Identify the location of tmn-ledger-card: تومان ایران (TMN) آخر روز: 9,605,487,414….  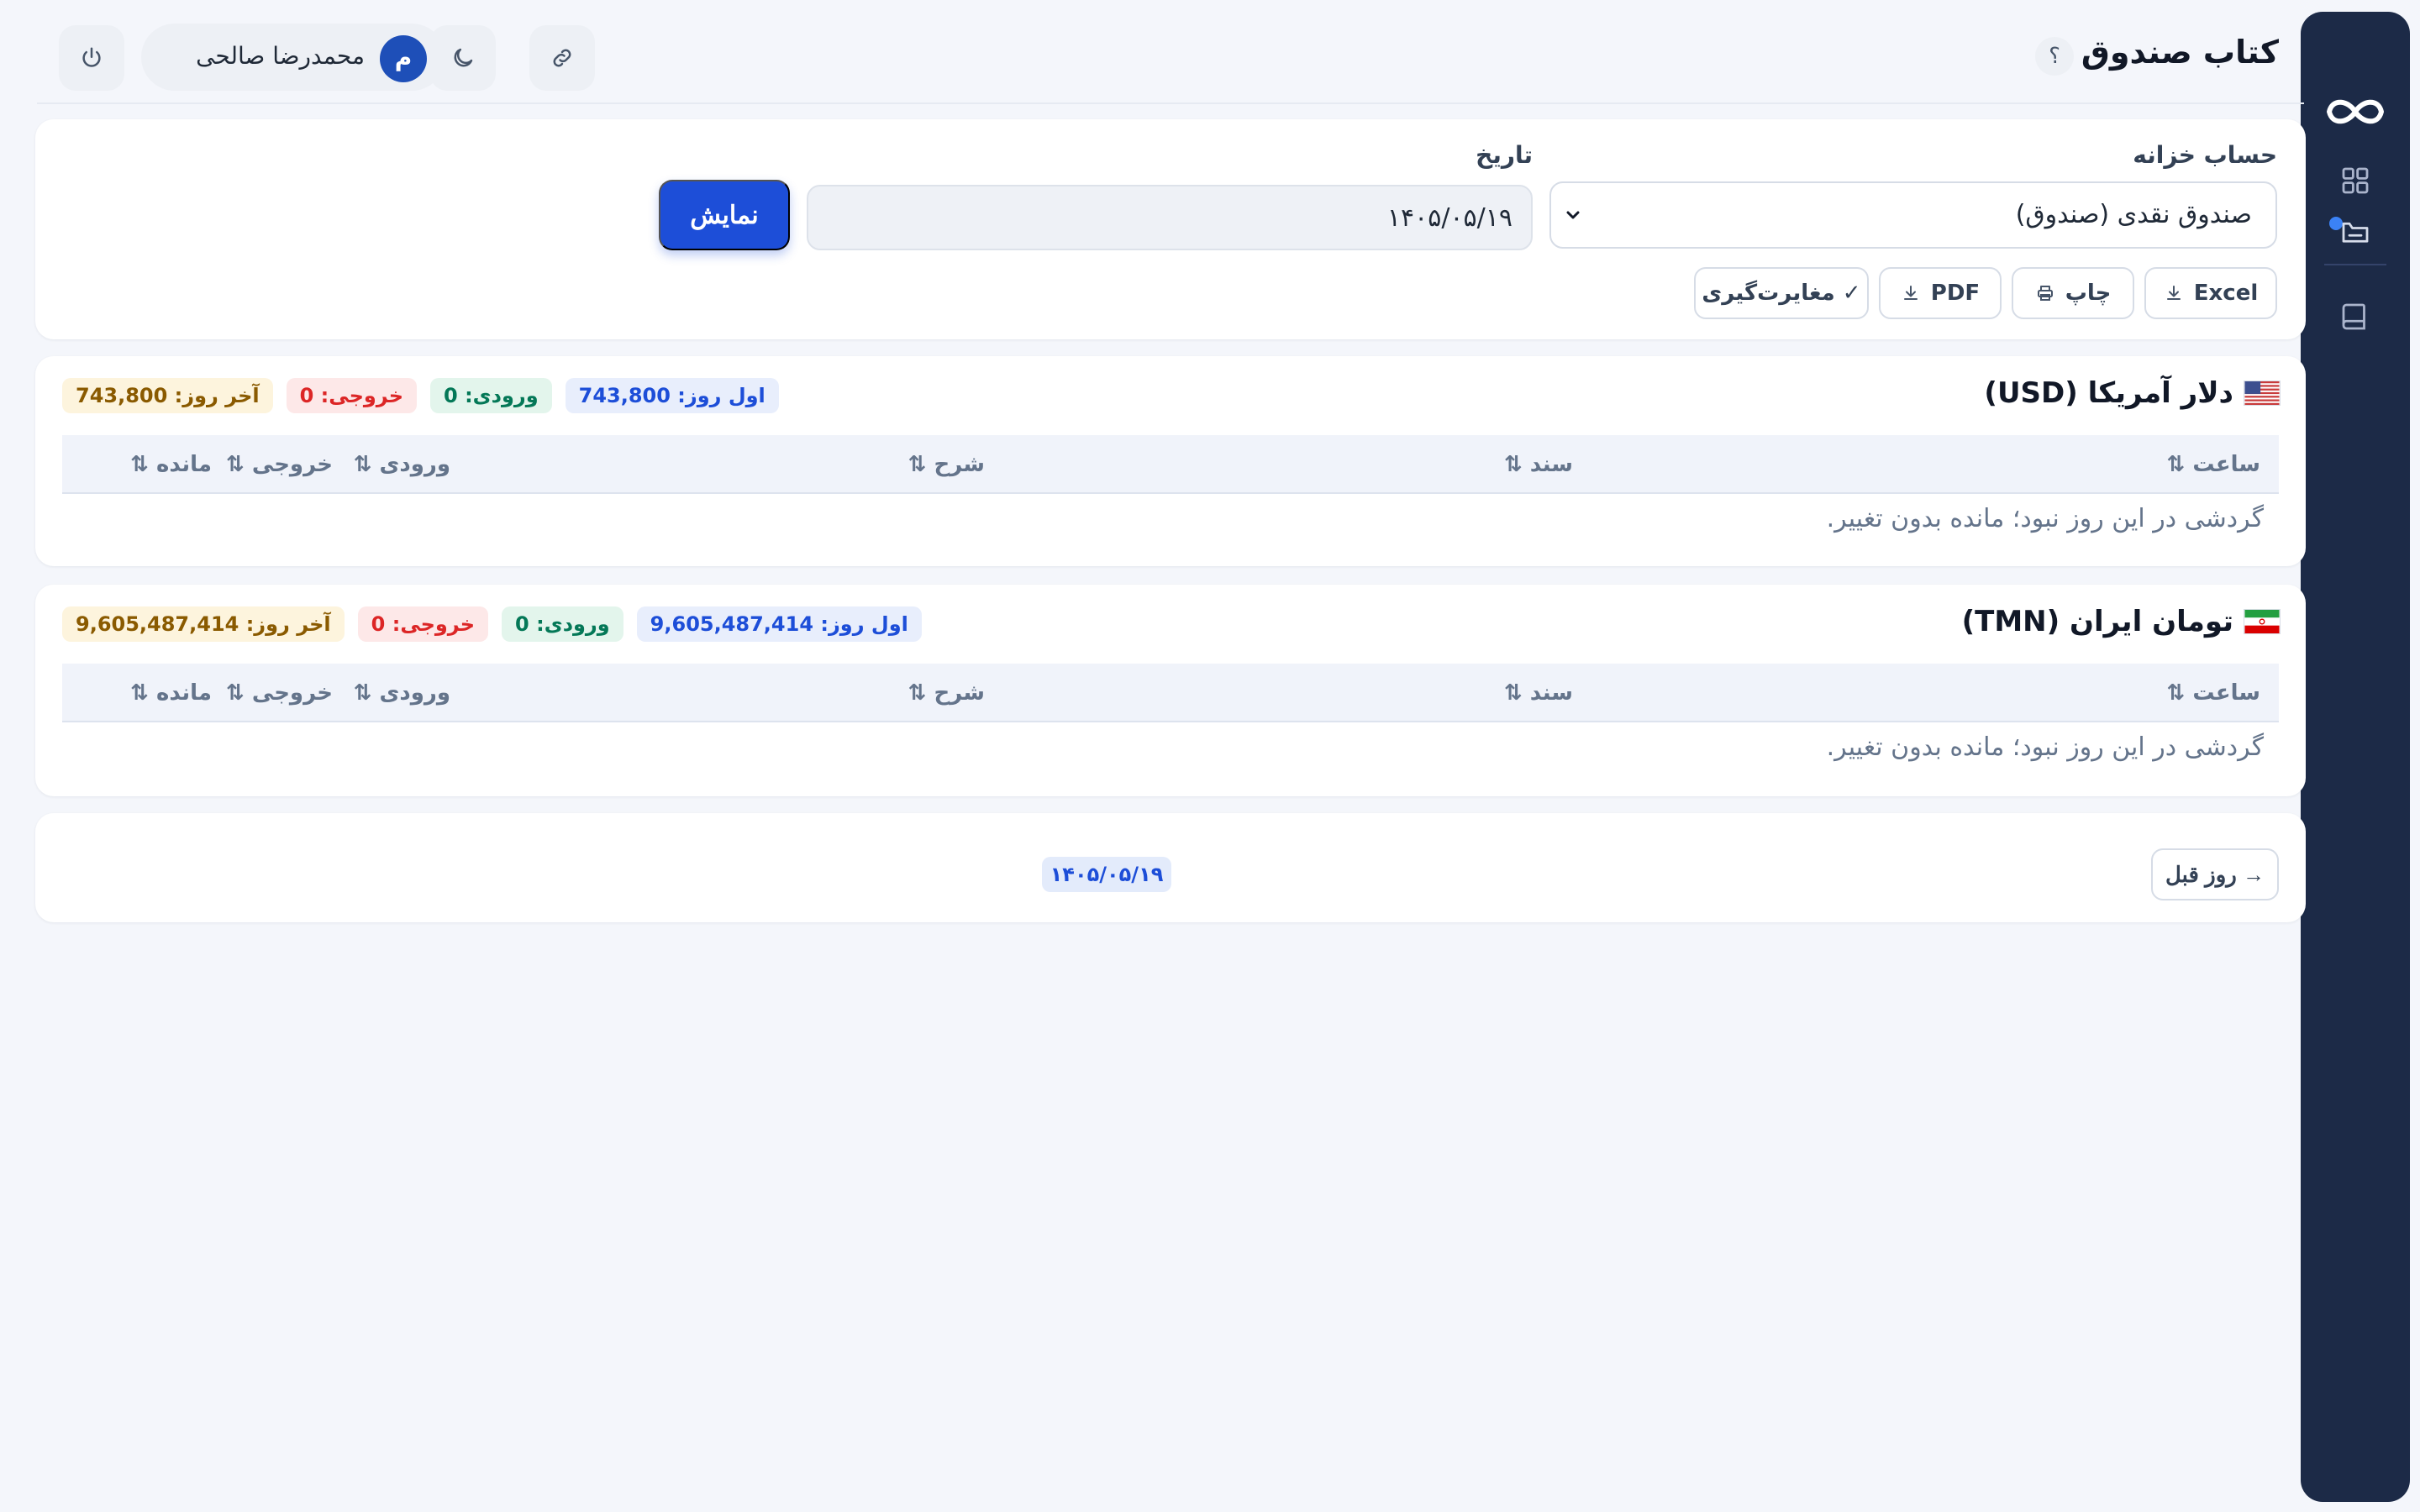
(1170, 690).